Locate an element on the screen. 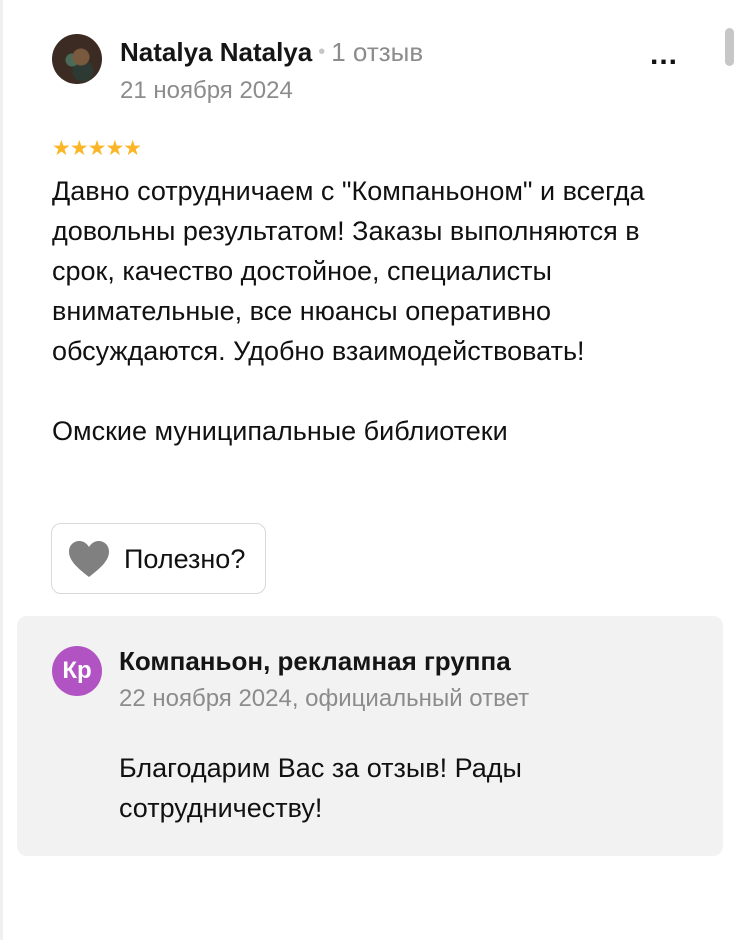 The width and height of the screenshot is (740, 940). review-text-paragraph: Омские муниципальные библиотеки is located at coordinates (280, 431).